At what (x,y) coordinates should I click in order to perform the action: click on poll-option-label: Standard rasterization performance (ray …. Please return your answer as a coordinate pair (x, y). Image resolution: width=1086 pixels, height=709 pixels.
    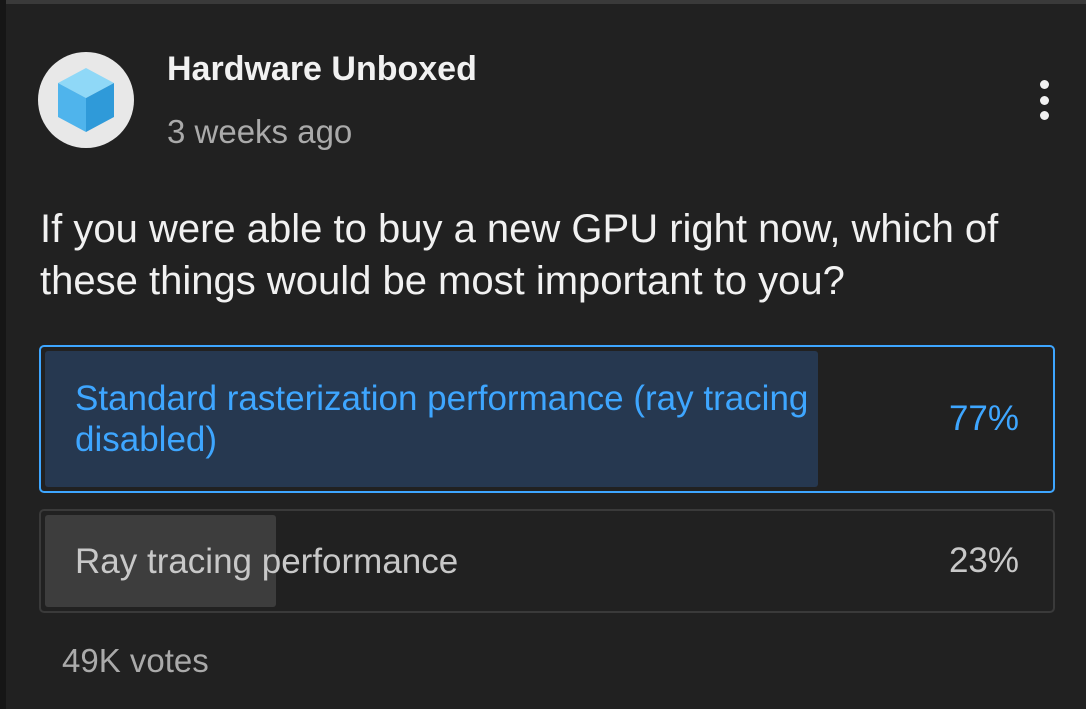
    Looking at the image, I should click on (442, 419).